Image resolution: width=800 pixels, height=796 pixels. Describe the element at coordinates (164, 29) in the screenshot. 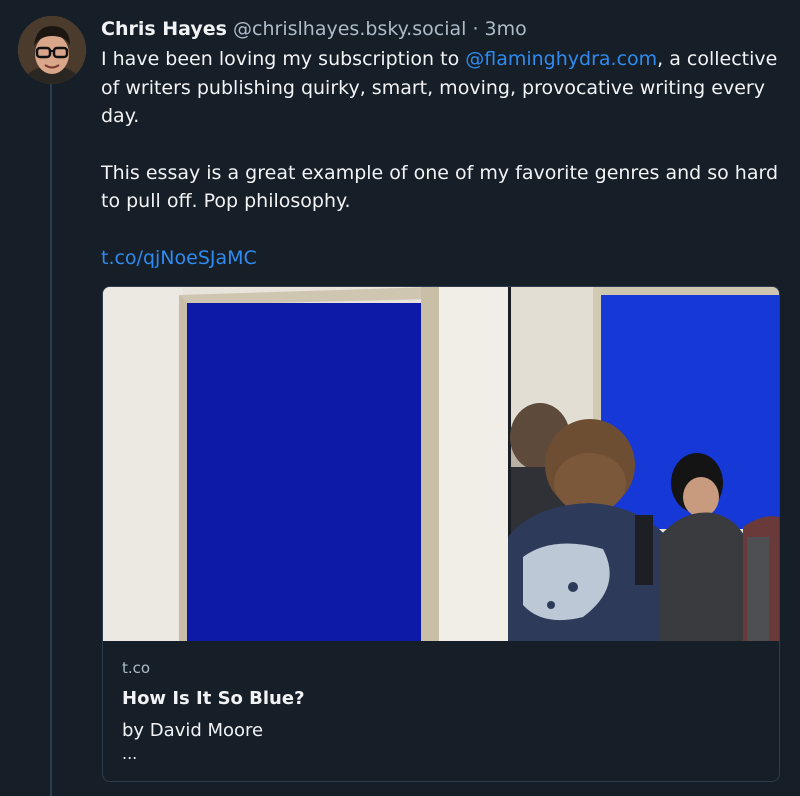

I see `author-name: Chris Hayes` at that location.